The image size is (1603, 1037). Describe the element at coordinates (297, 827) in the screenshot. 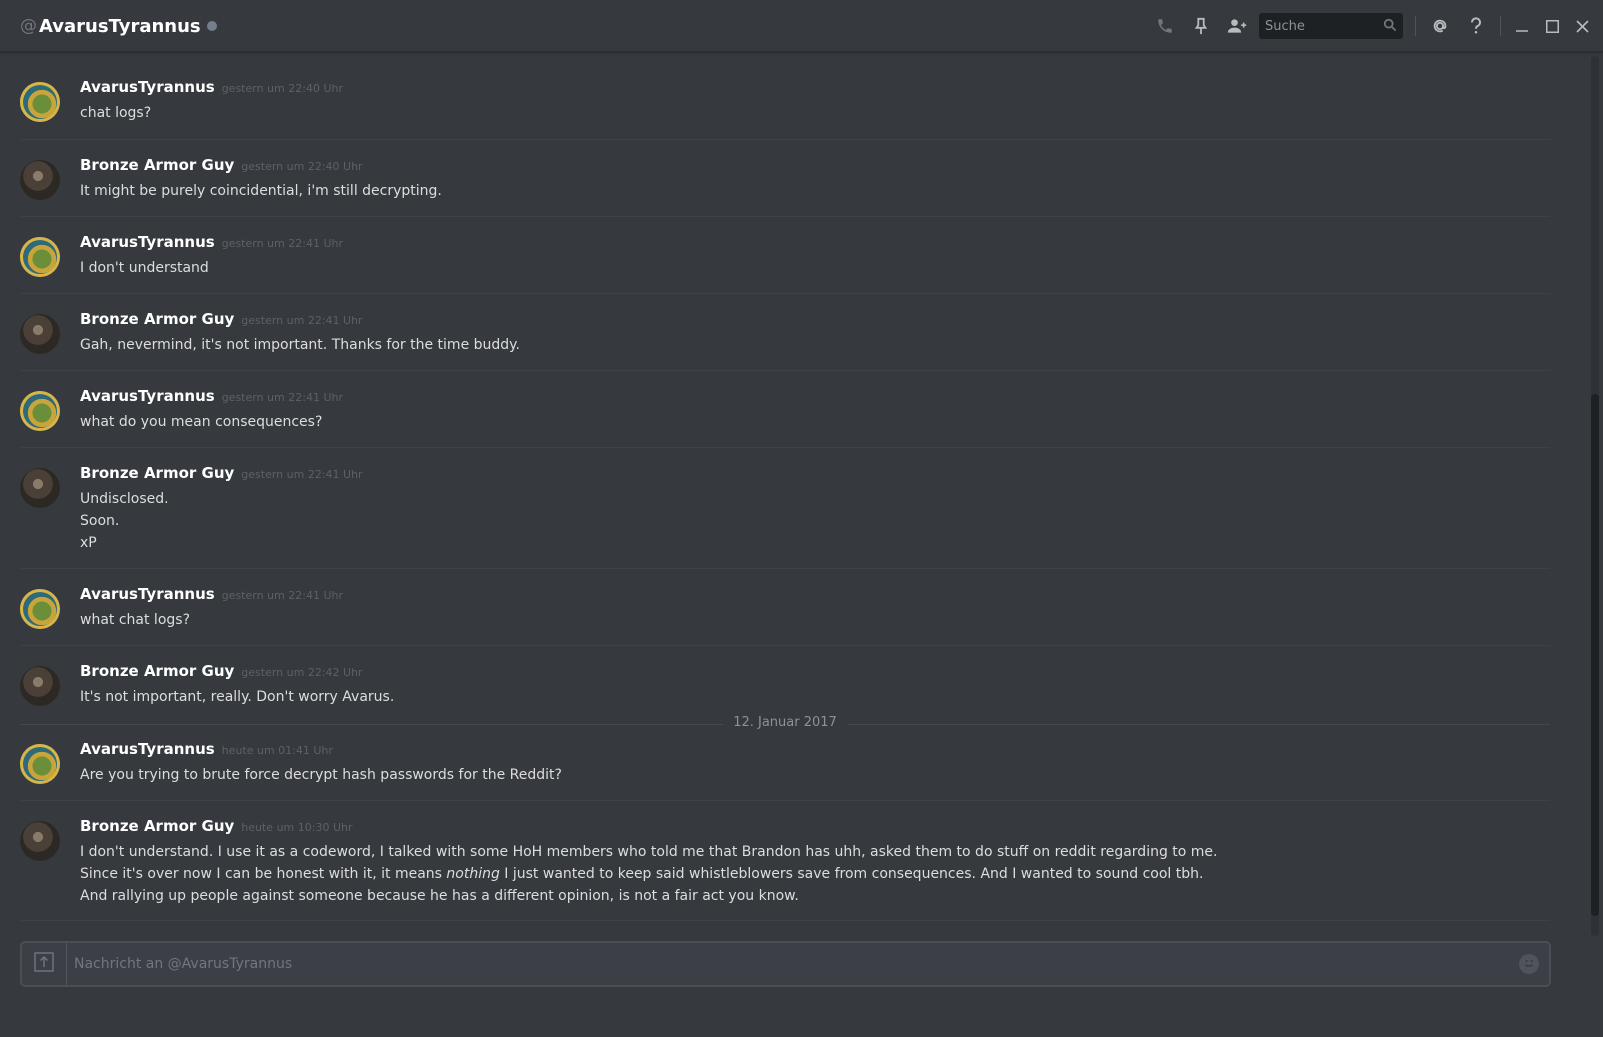

I see `message-timestamp: heute um 10:30 Uhr` at that location.